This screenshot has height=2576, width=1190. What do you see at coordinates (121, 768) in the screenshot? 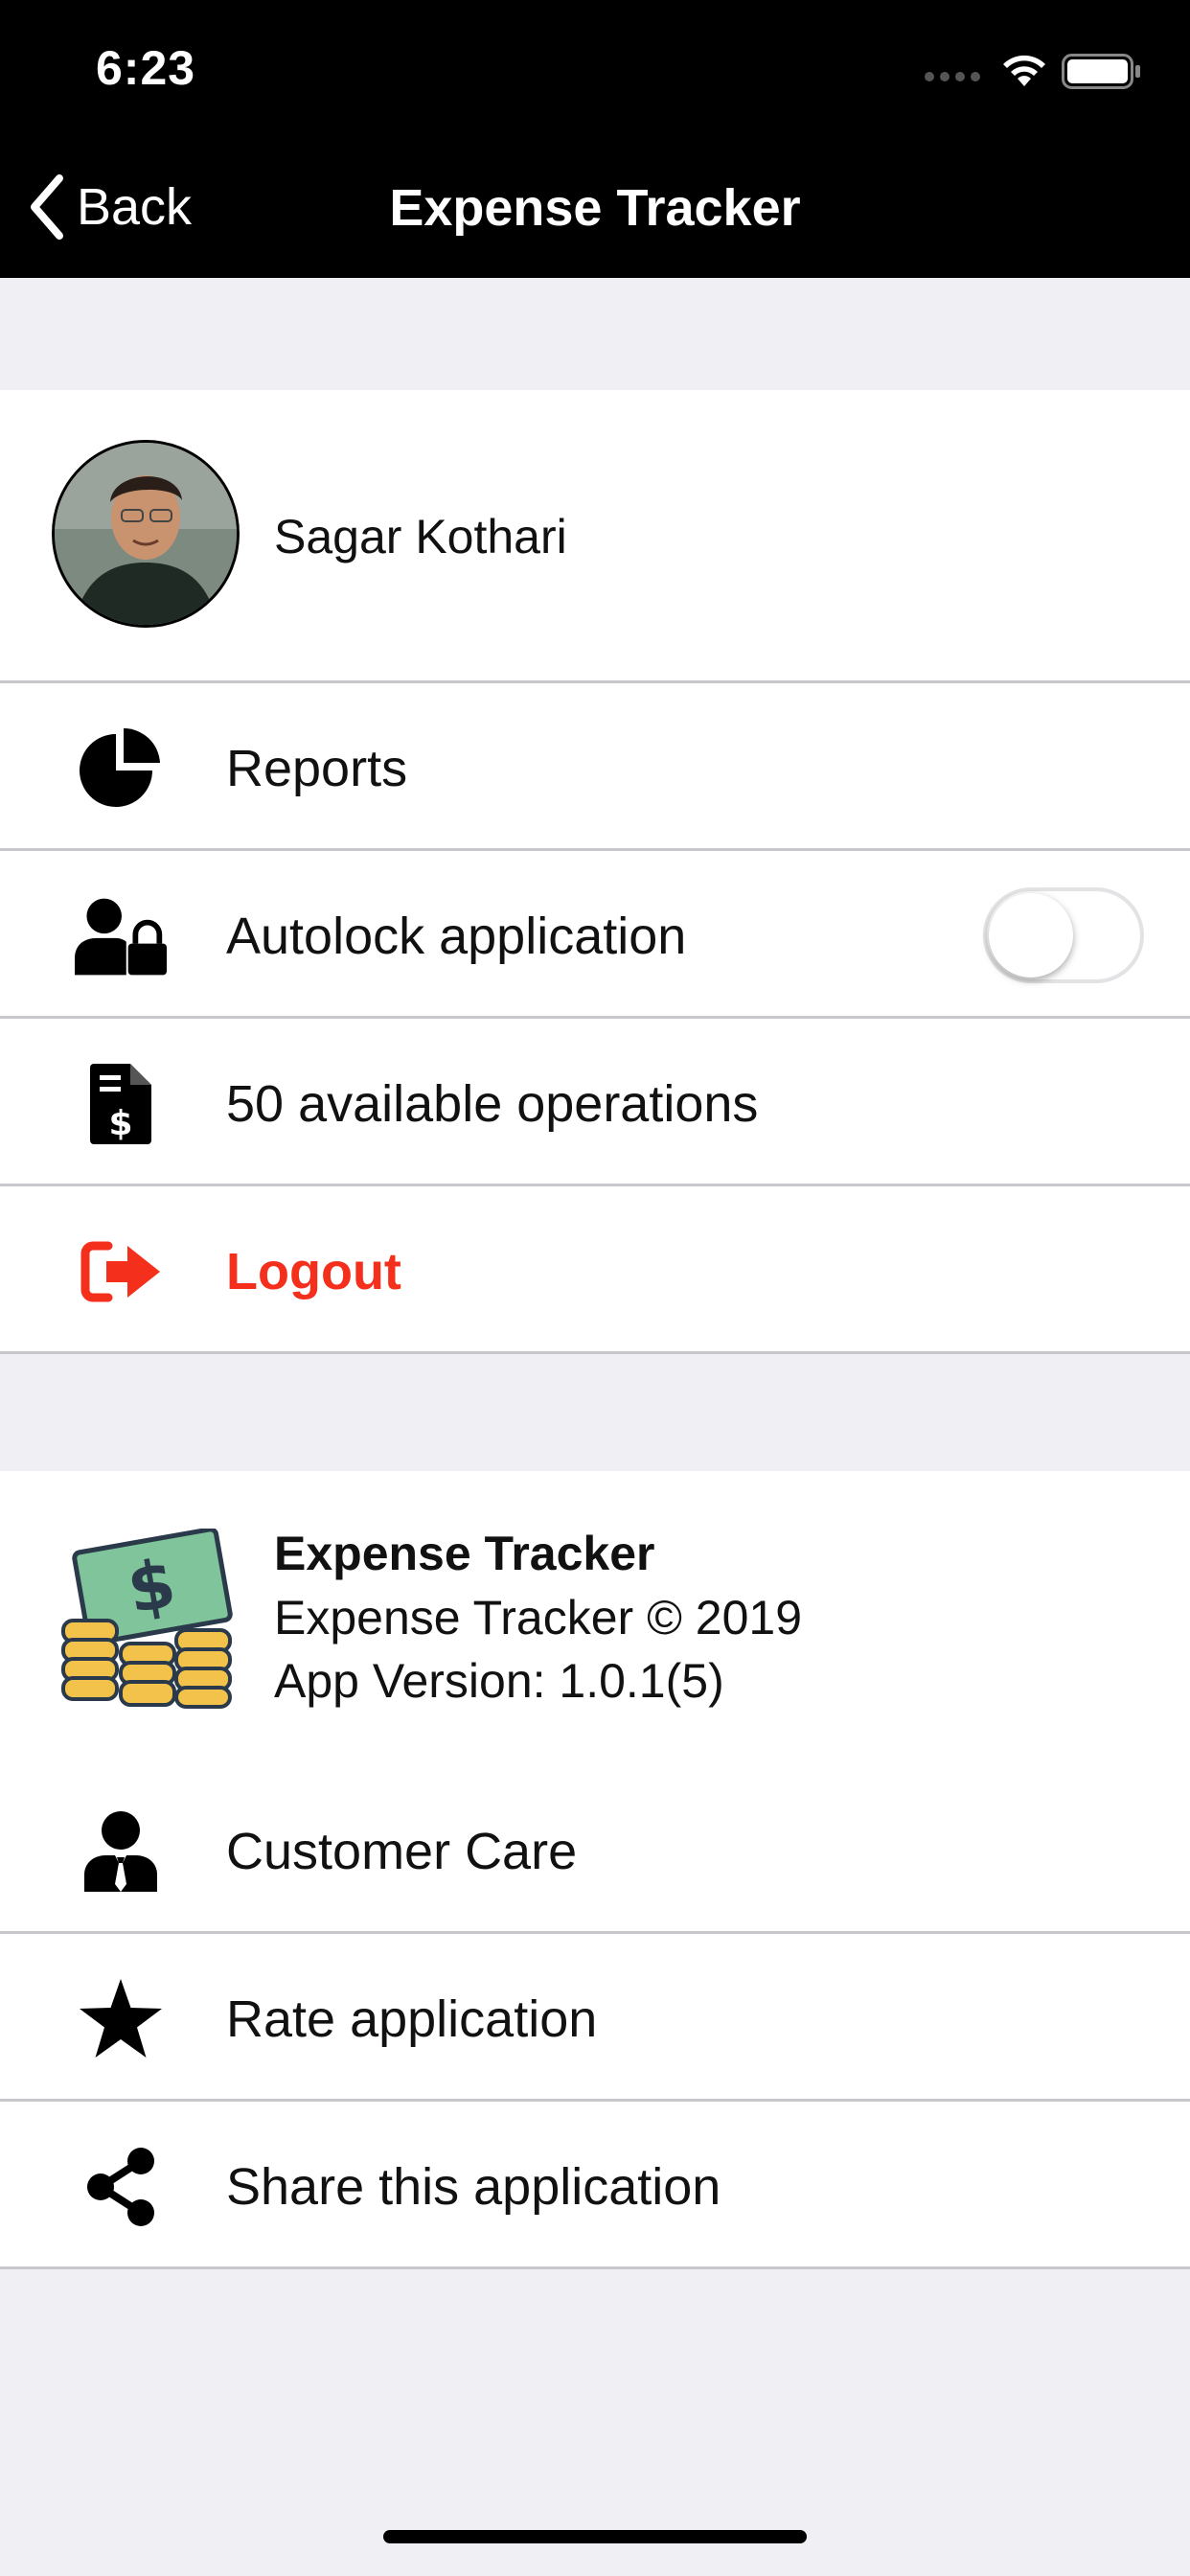
I see `pie-chart-icon` at bounding box center [121, 768].